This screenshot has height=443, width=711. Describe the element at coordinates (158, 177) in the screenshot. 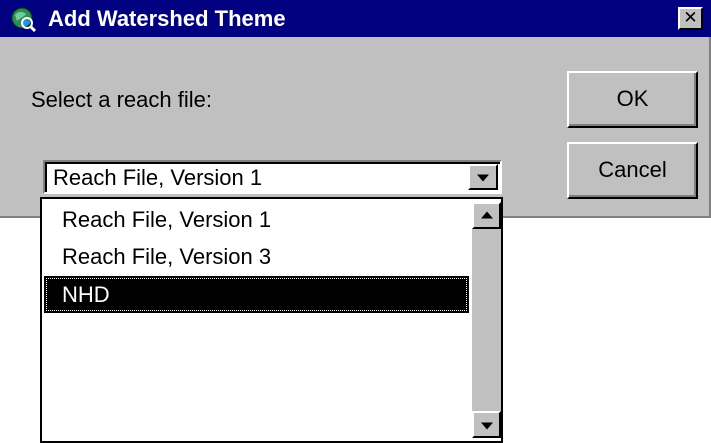

I see `combobox-value: Reach File, Version 1` at that location.